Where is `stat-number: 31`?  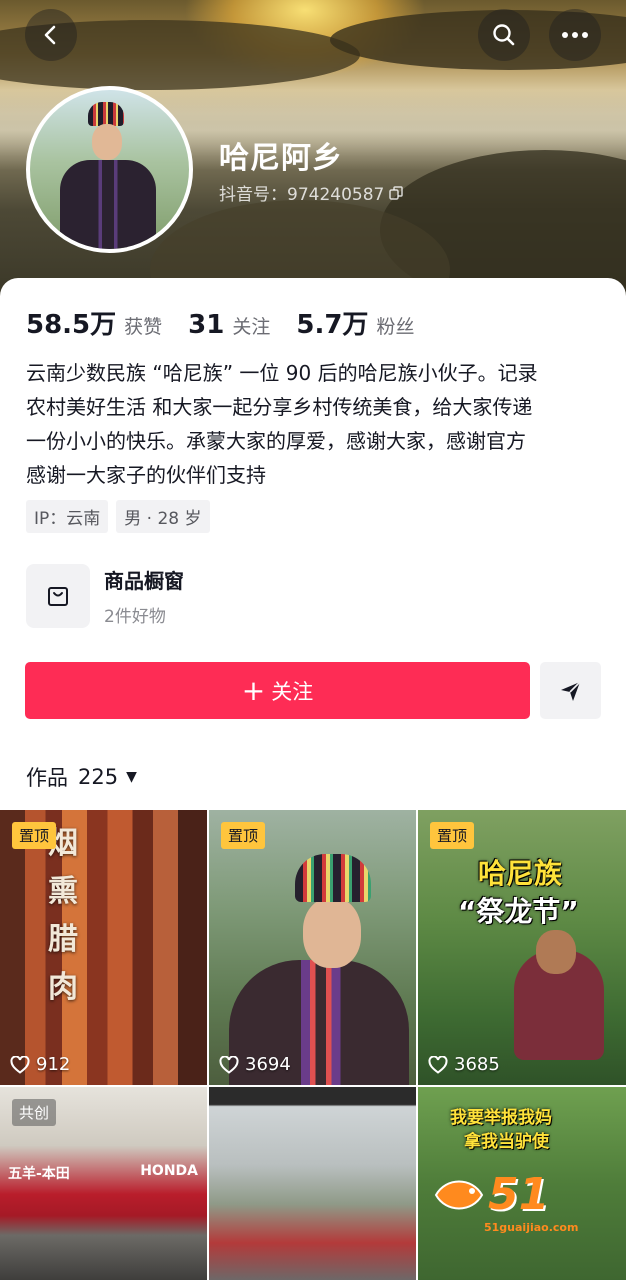 stat-number: 31 is located at coordinates (206, 325).